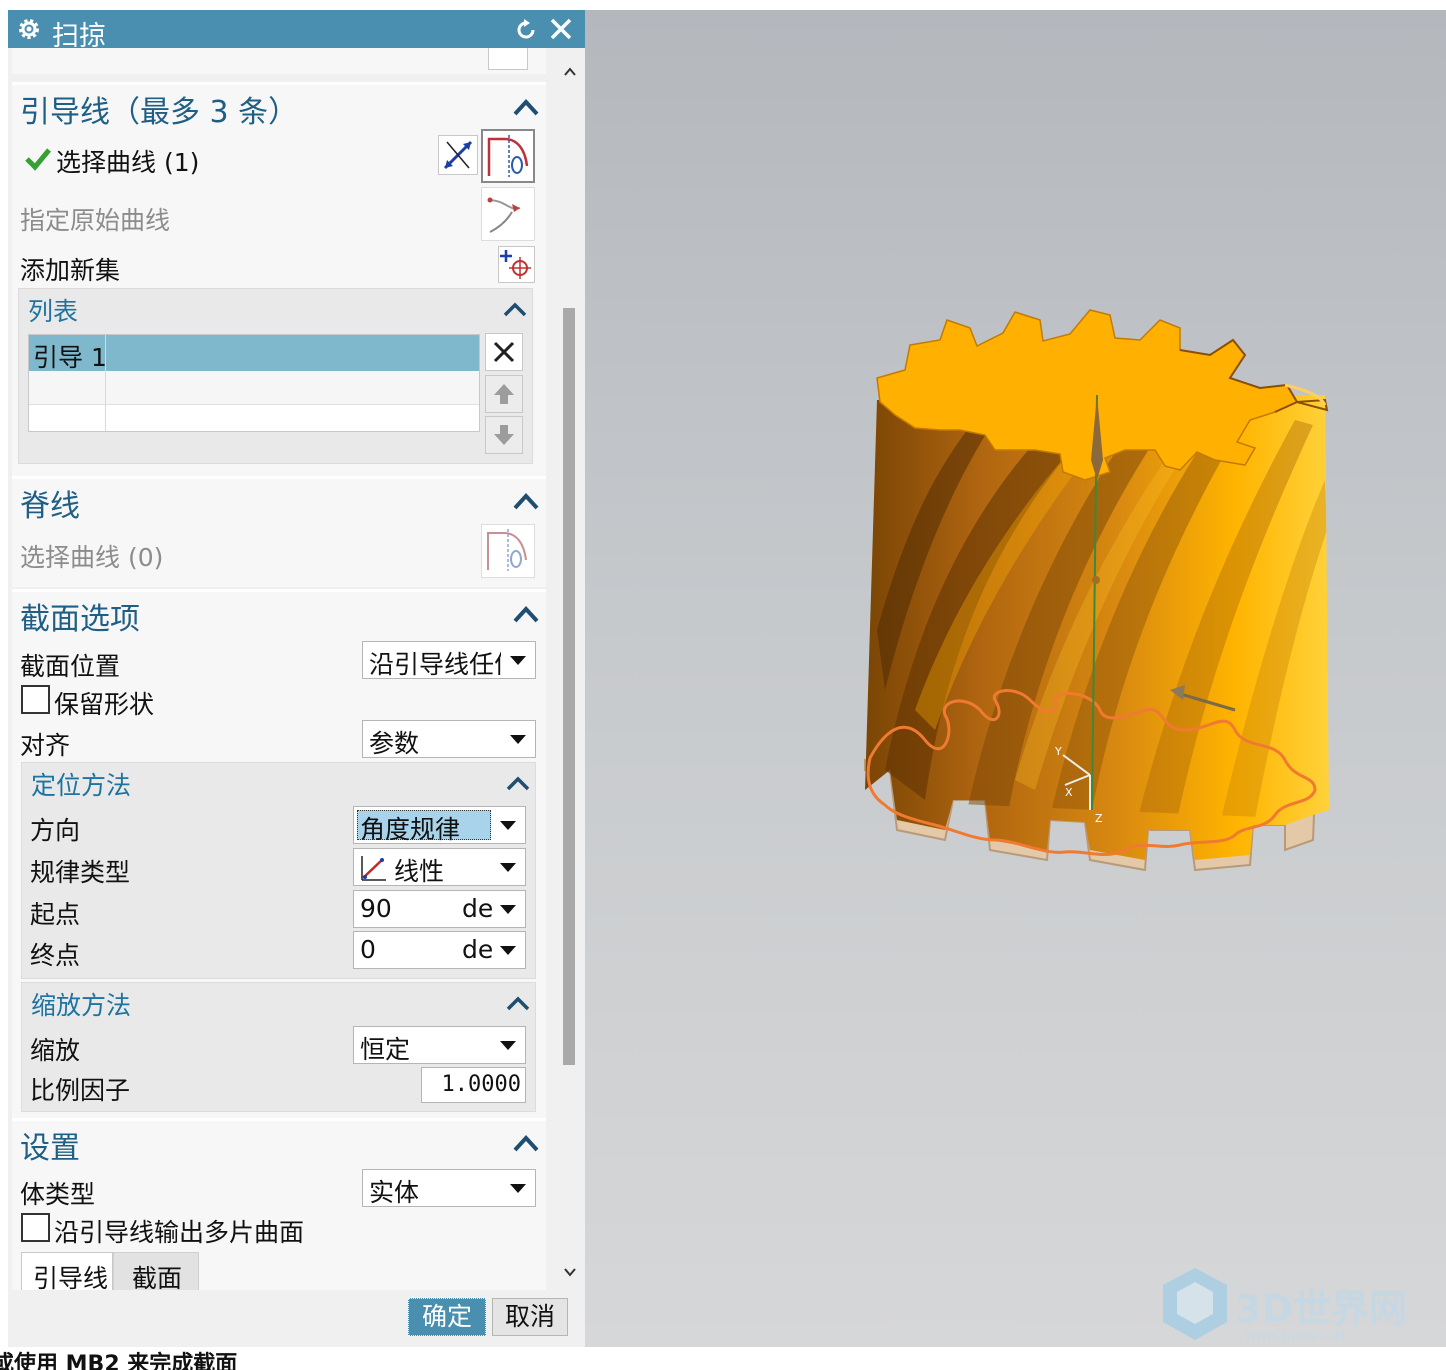 Image resolution: width=1446 pixels, height=1370 pixels. Describe the element at coordinates (95, 220) in the screenshot. I see `specify-original-curve-label: 指定原始曲线` at that location.